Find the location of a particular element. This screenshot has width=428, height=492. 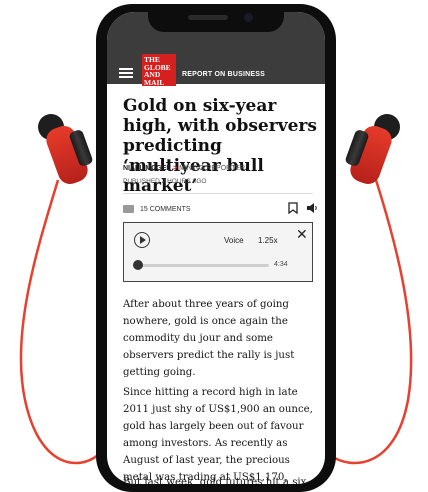

audio-player: Voice 1.25x ✕ 4:34 is located at coordinates (218, 252).